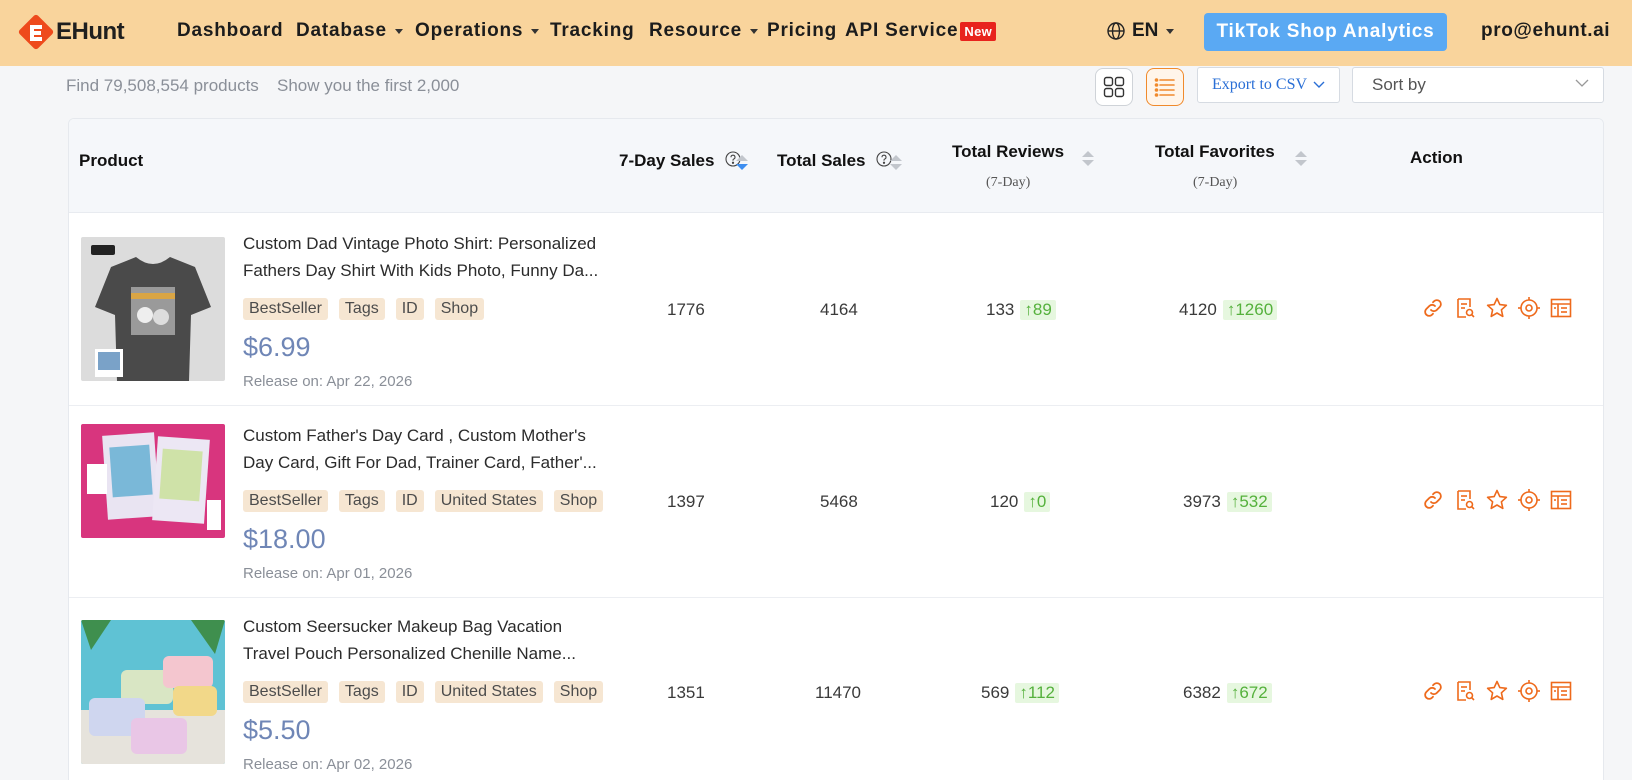 The height and width of the screenshot is (780, 1632). Describe the element at coordinates (1478, 85) in the screenshot. I see `sort-by-select: Sort by` at that location.